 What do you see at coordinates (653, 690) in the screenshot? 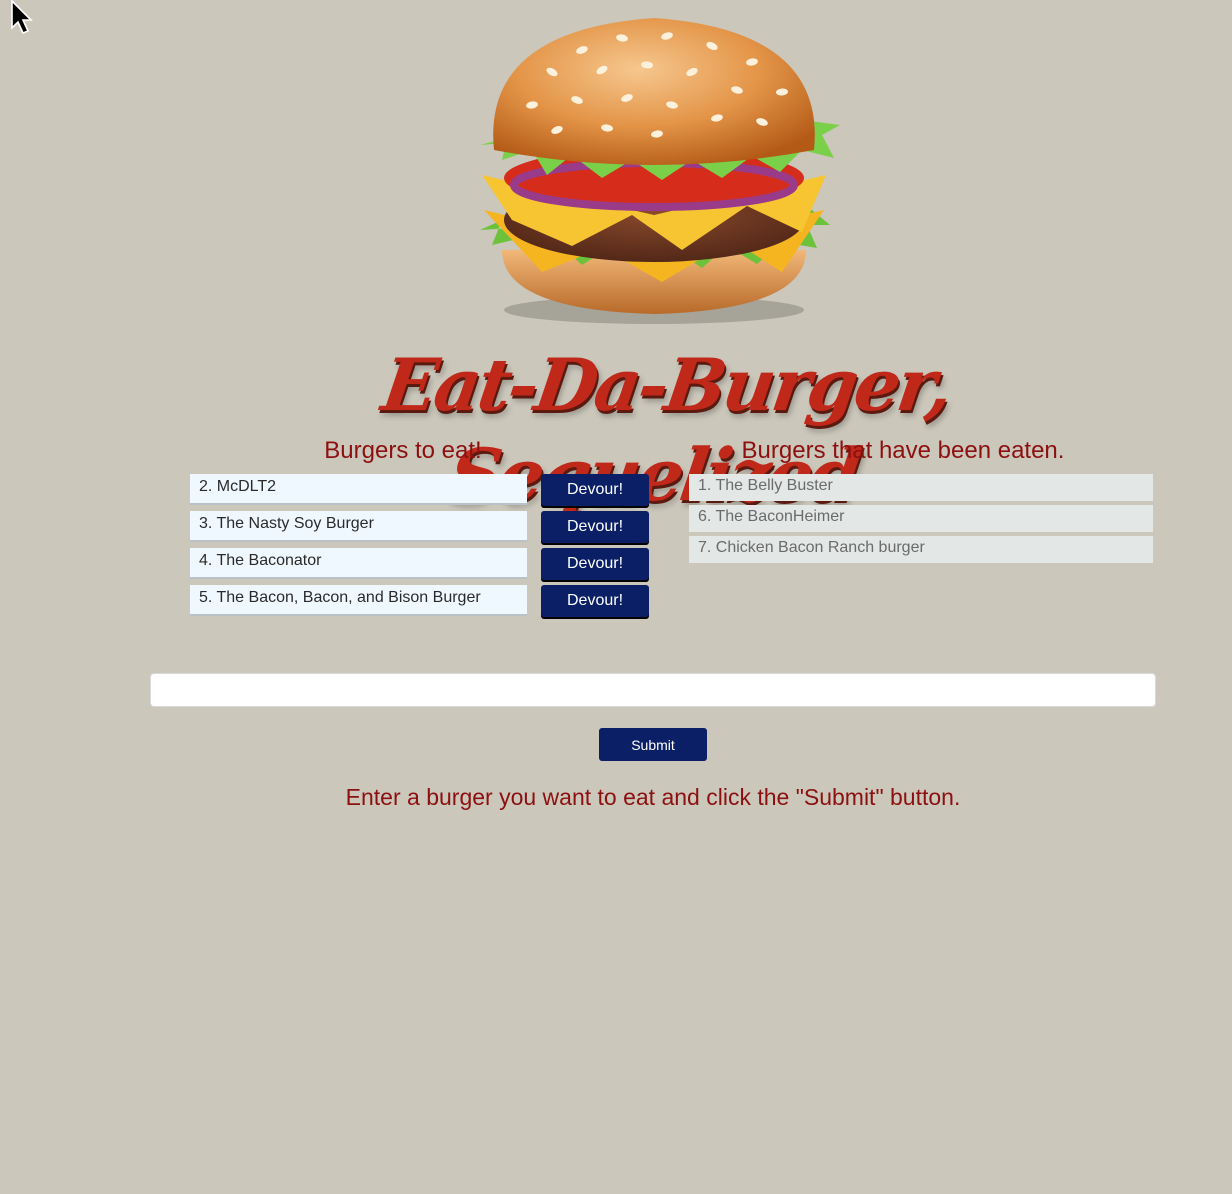
I see `burger-name-input` at bounding box center [653, 690].